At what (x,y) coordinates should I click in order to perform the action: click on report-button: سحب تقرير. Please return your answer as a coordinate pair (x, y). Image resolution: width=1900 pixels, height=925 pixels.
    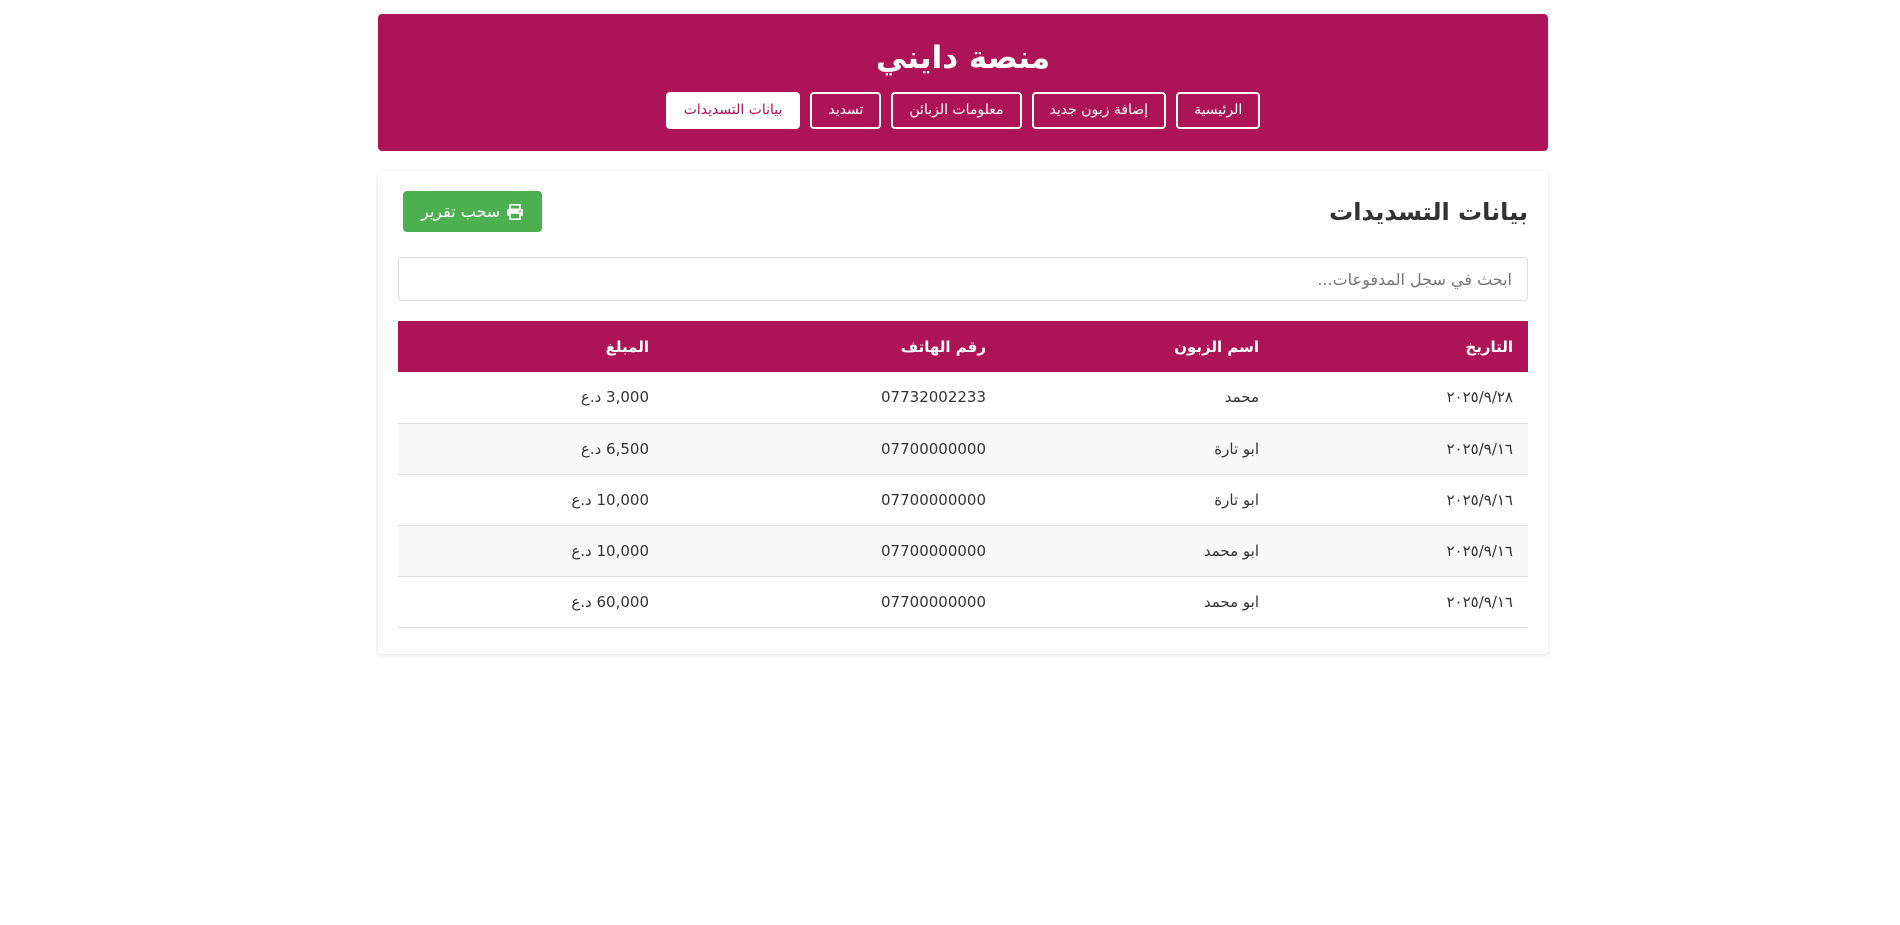
    Looking at the image, I should click on (473, 211).